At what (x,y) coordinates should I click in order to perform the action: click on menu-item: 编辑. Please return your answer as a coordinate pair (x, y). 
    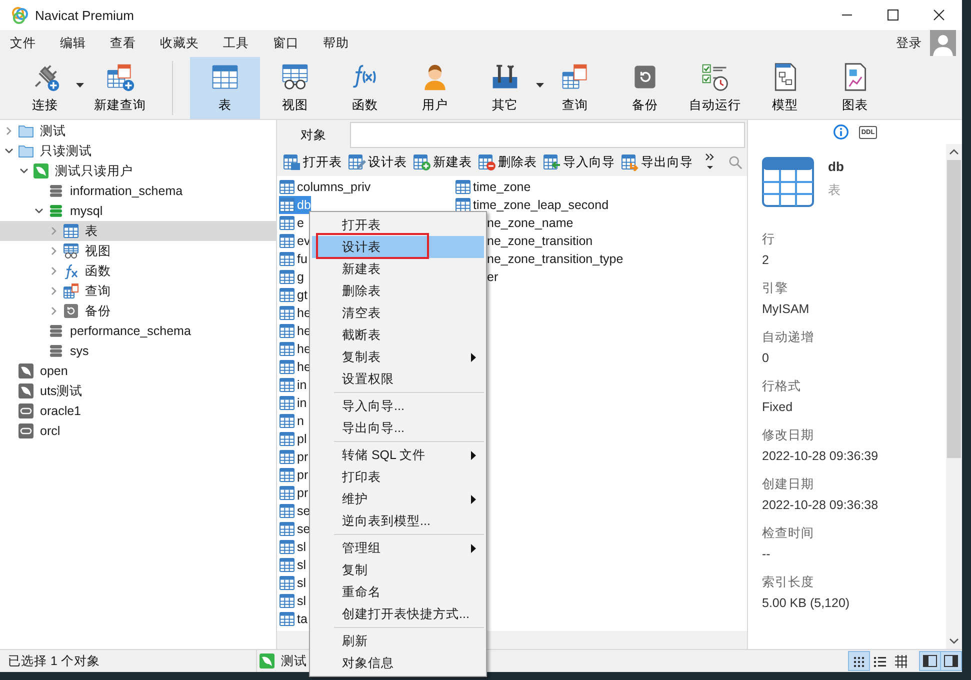
    Looking at the image, I should click on (73, 43).